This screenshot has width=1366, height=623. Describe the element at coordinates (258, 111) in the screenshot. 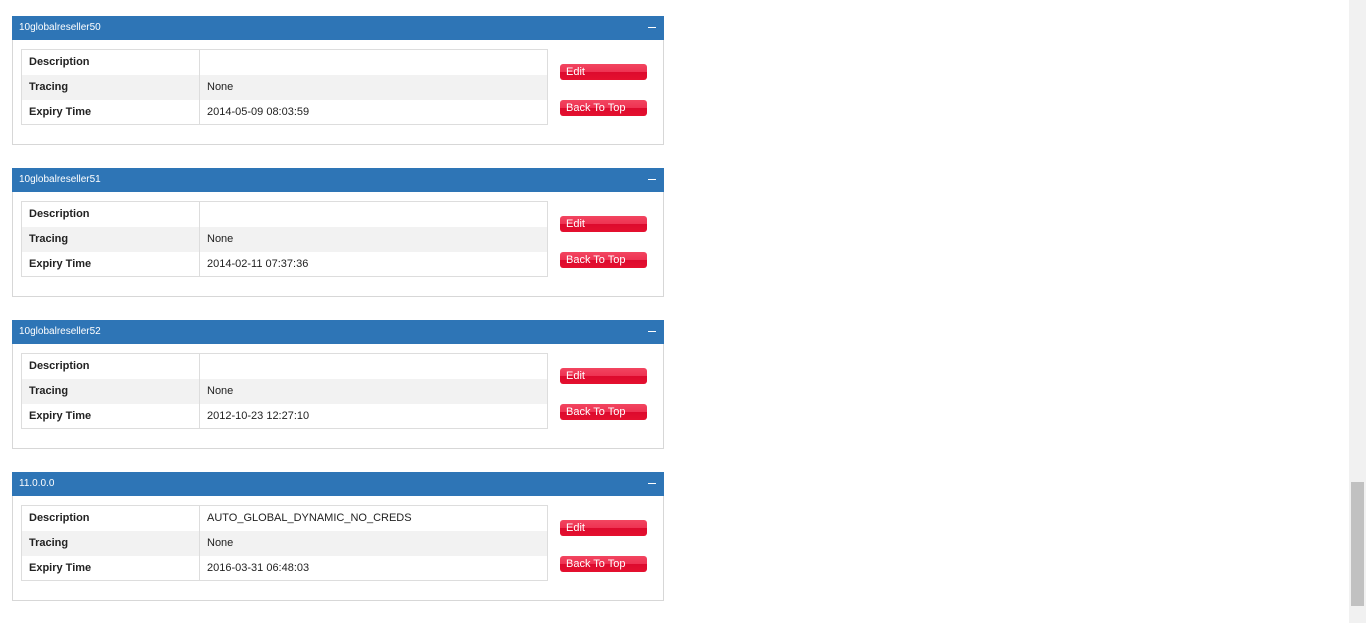

I see `expiry-time-value: 2014-05-09 08:03:59` at that location.